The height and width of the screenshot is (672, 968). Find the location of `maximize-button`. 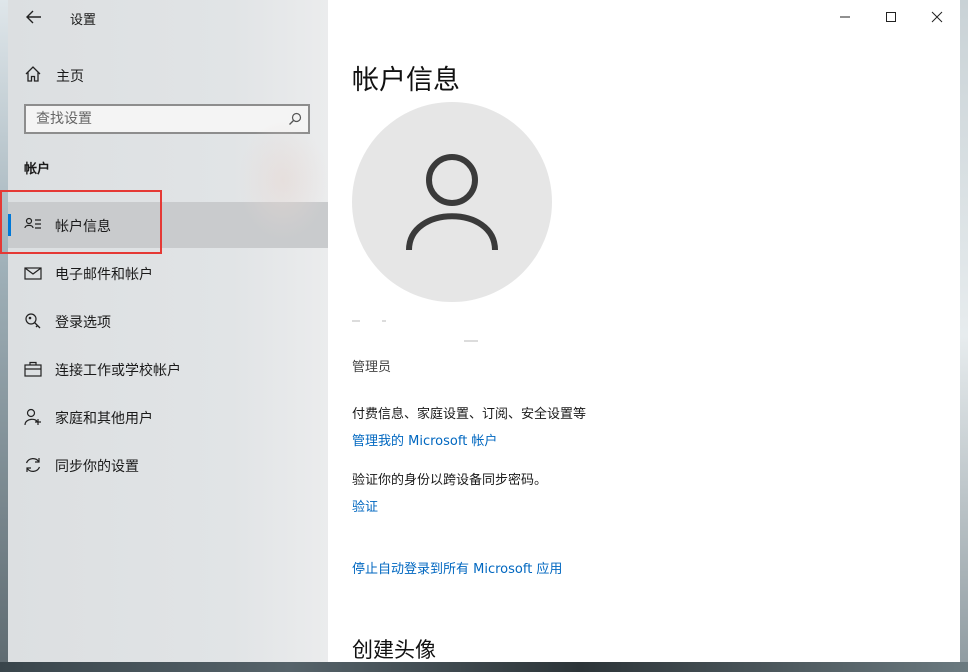

maximize-button is located at coordinates (891, 17).